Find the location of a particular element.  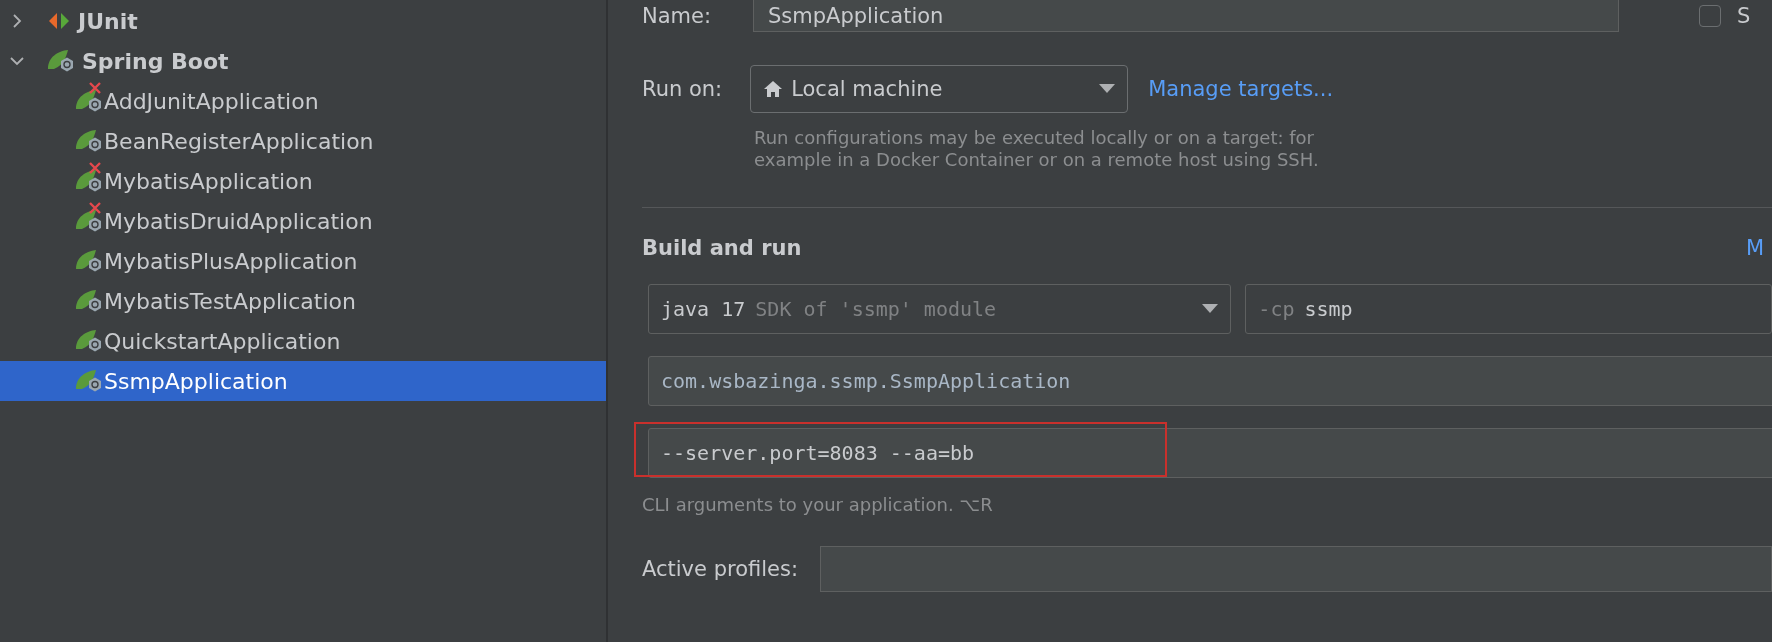

run-configuration-item: BeanRegisterApplication is located at coordinates (239, 141).